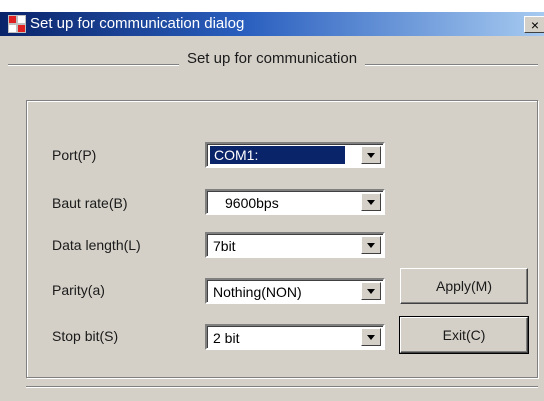 The image size is (544, 401). Describe the element at coordinates (85, 336) in the screenshot. I see `stop-bit-label: Stop bit(S)` at that location.